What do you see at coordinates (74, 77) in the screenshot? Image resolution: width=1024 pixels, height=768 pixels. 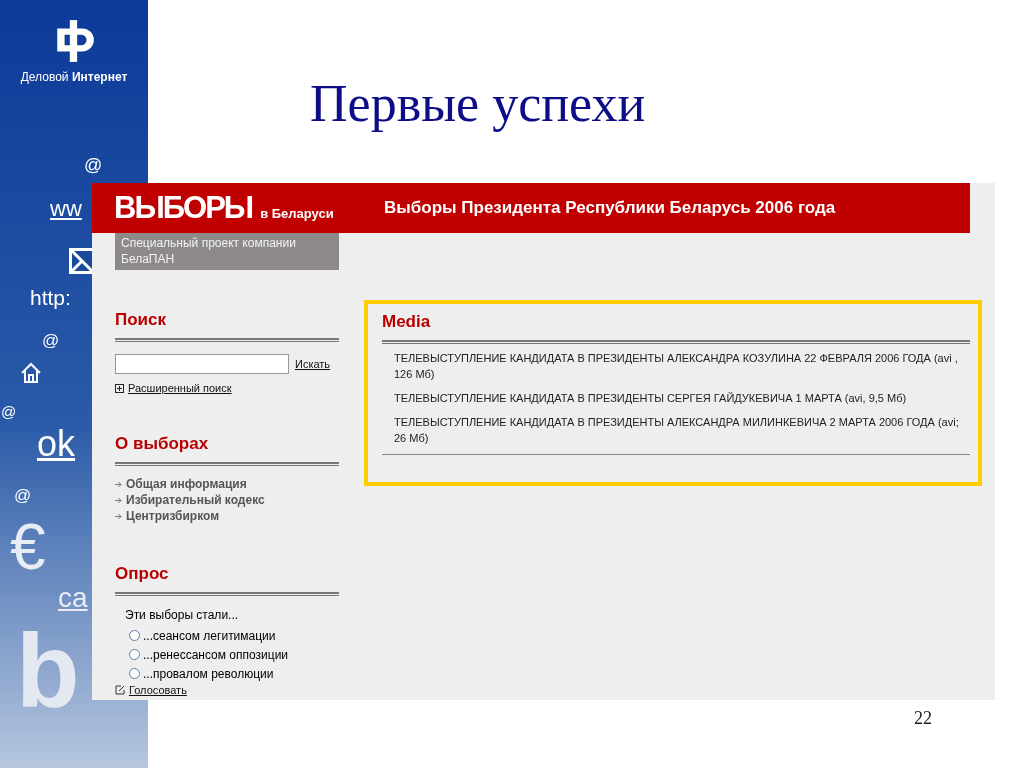 I see `logo-caption: Деловой Интернет` at bounding box center [74, 77].